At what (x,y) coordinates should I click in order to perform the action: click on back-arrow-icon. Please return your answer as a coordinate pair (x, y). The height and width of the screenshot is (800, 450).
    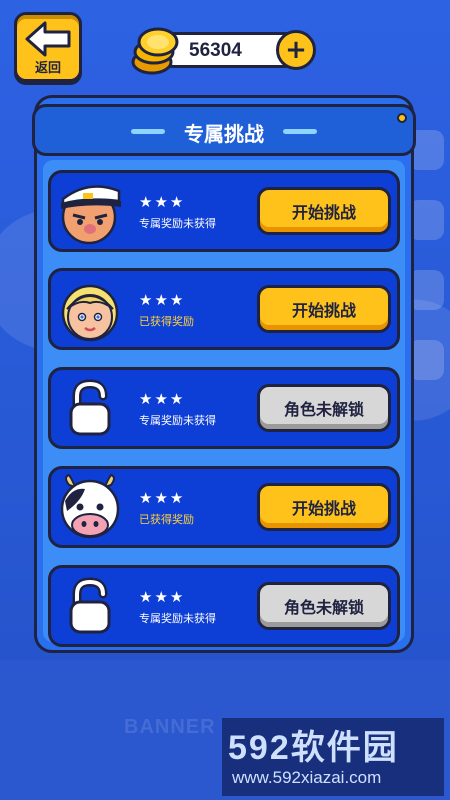
    Looking at the image, I should click on (48, 39).